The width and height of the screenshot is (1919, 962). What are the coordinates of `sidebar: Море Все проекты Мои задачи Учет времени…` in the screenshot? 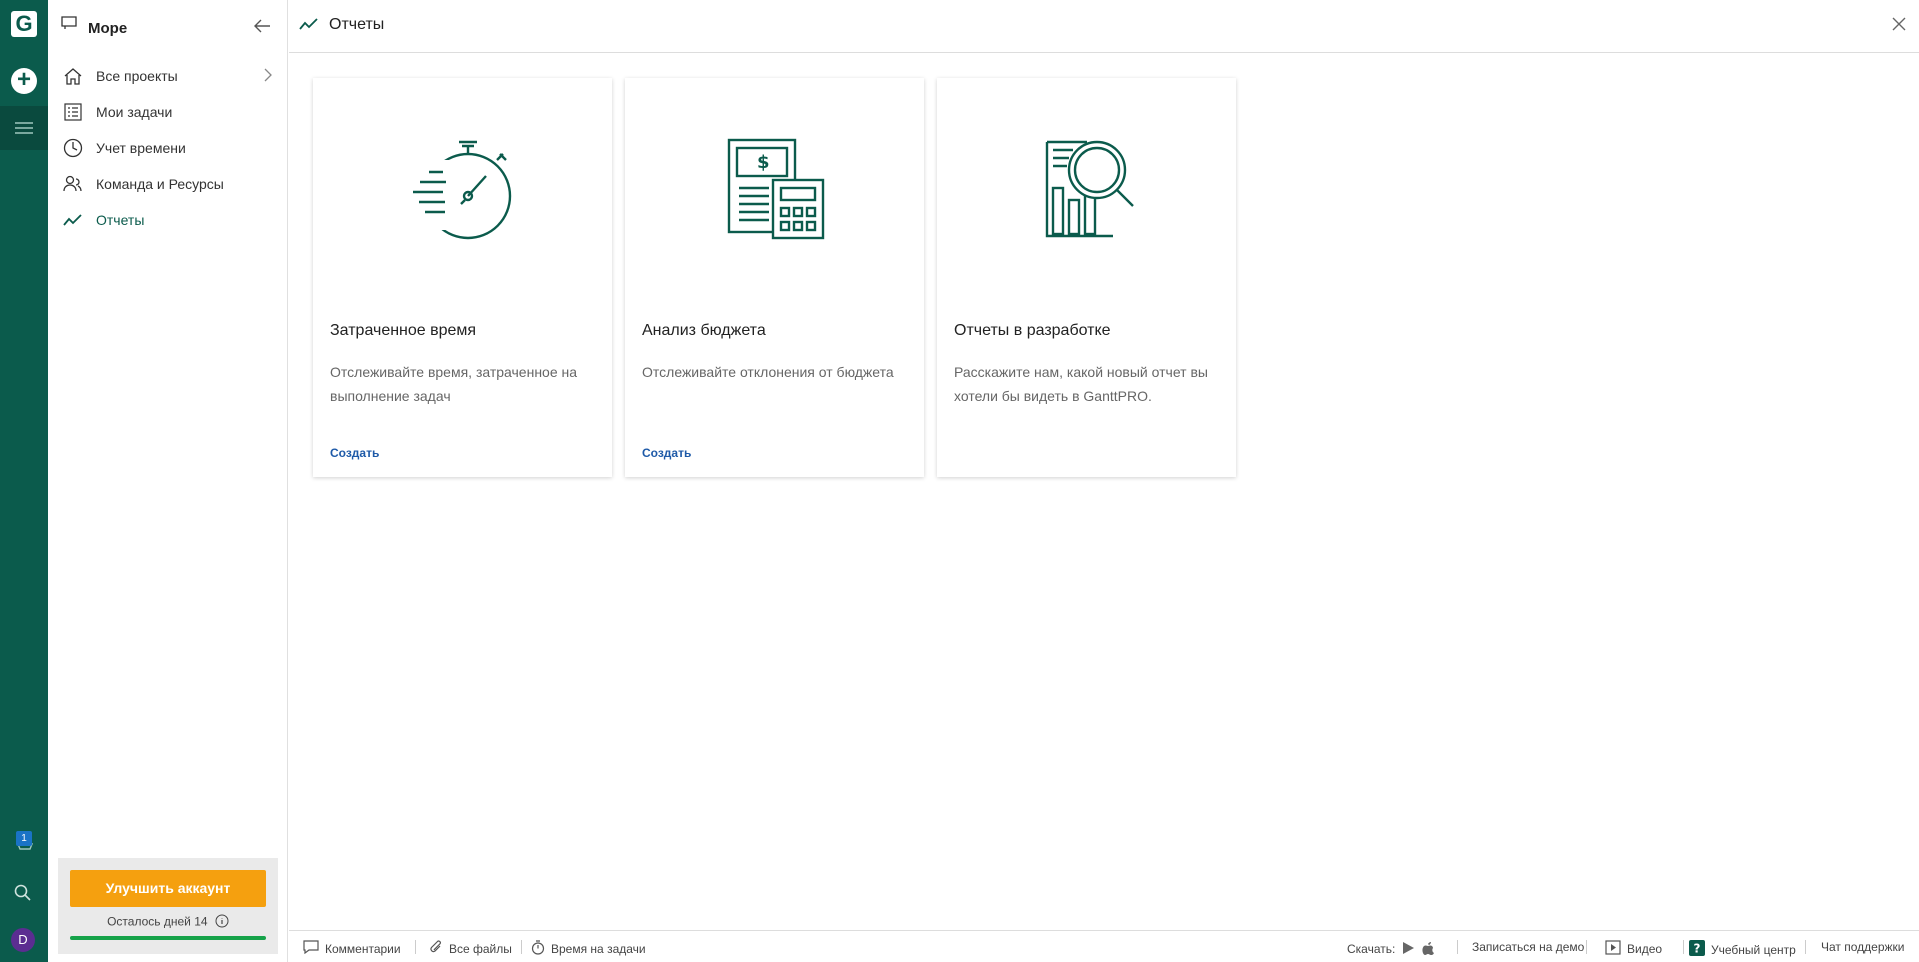 It's located at (168, 481).